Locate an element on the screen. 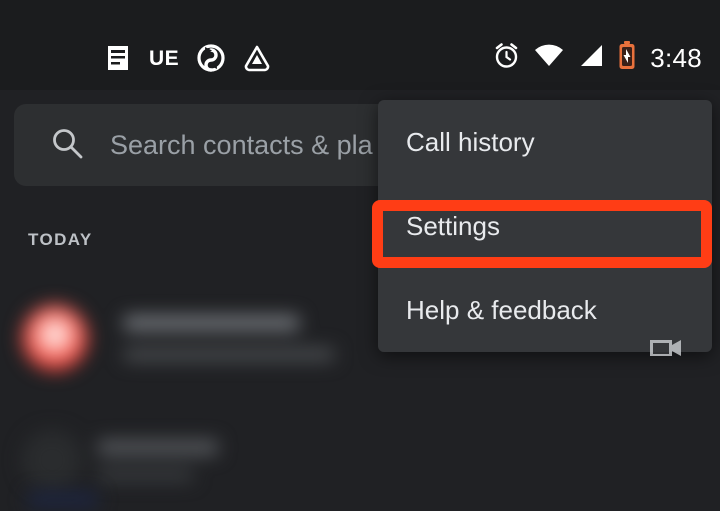 This screenshot has width=720, height=511. ue-app-label: UE is located at coordinates (164, 58).